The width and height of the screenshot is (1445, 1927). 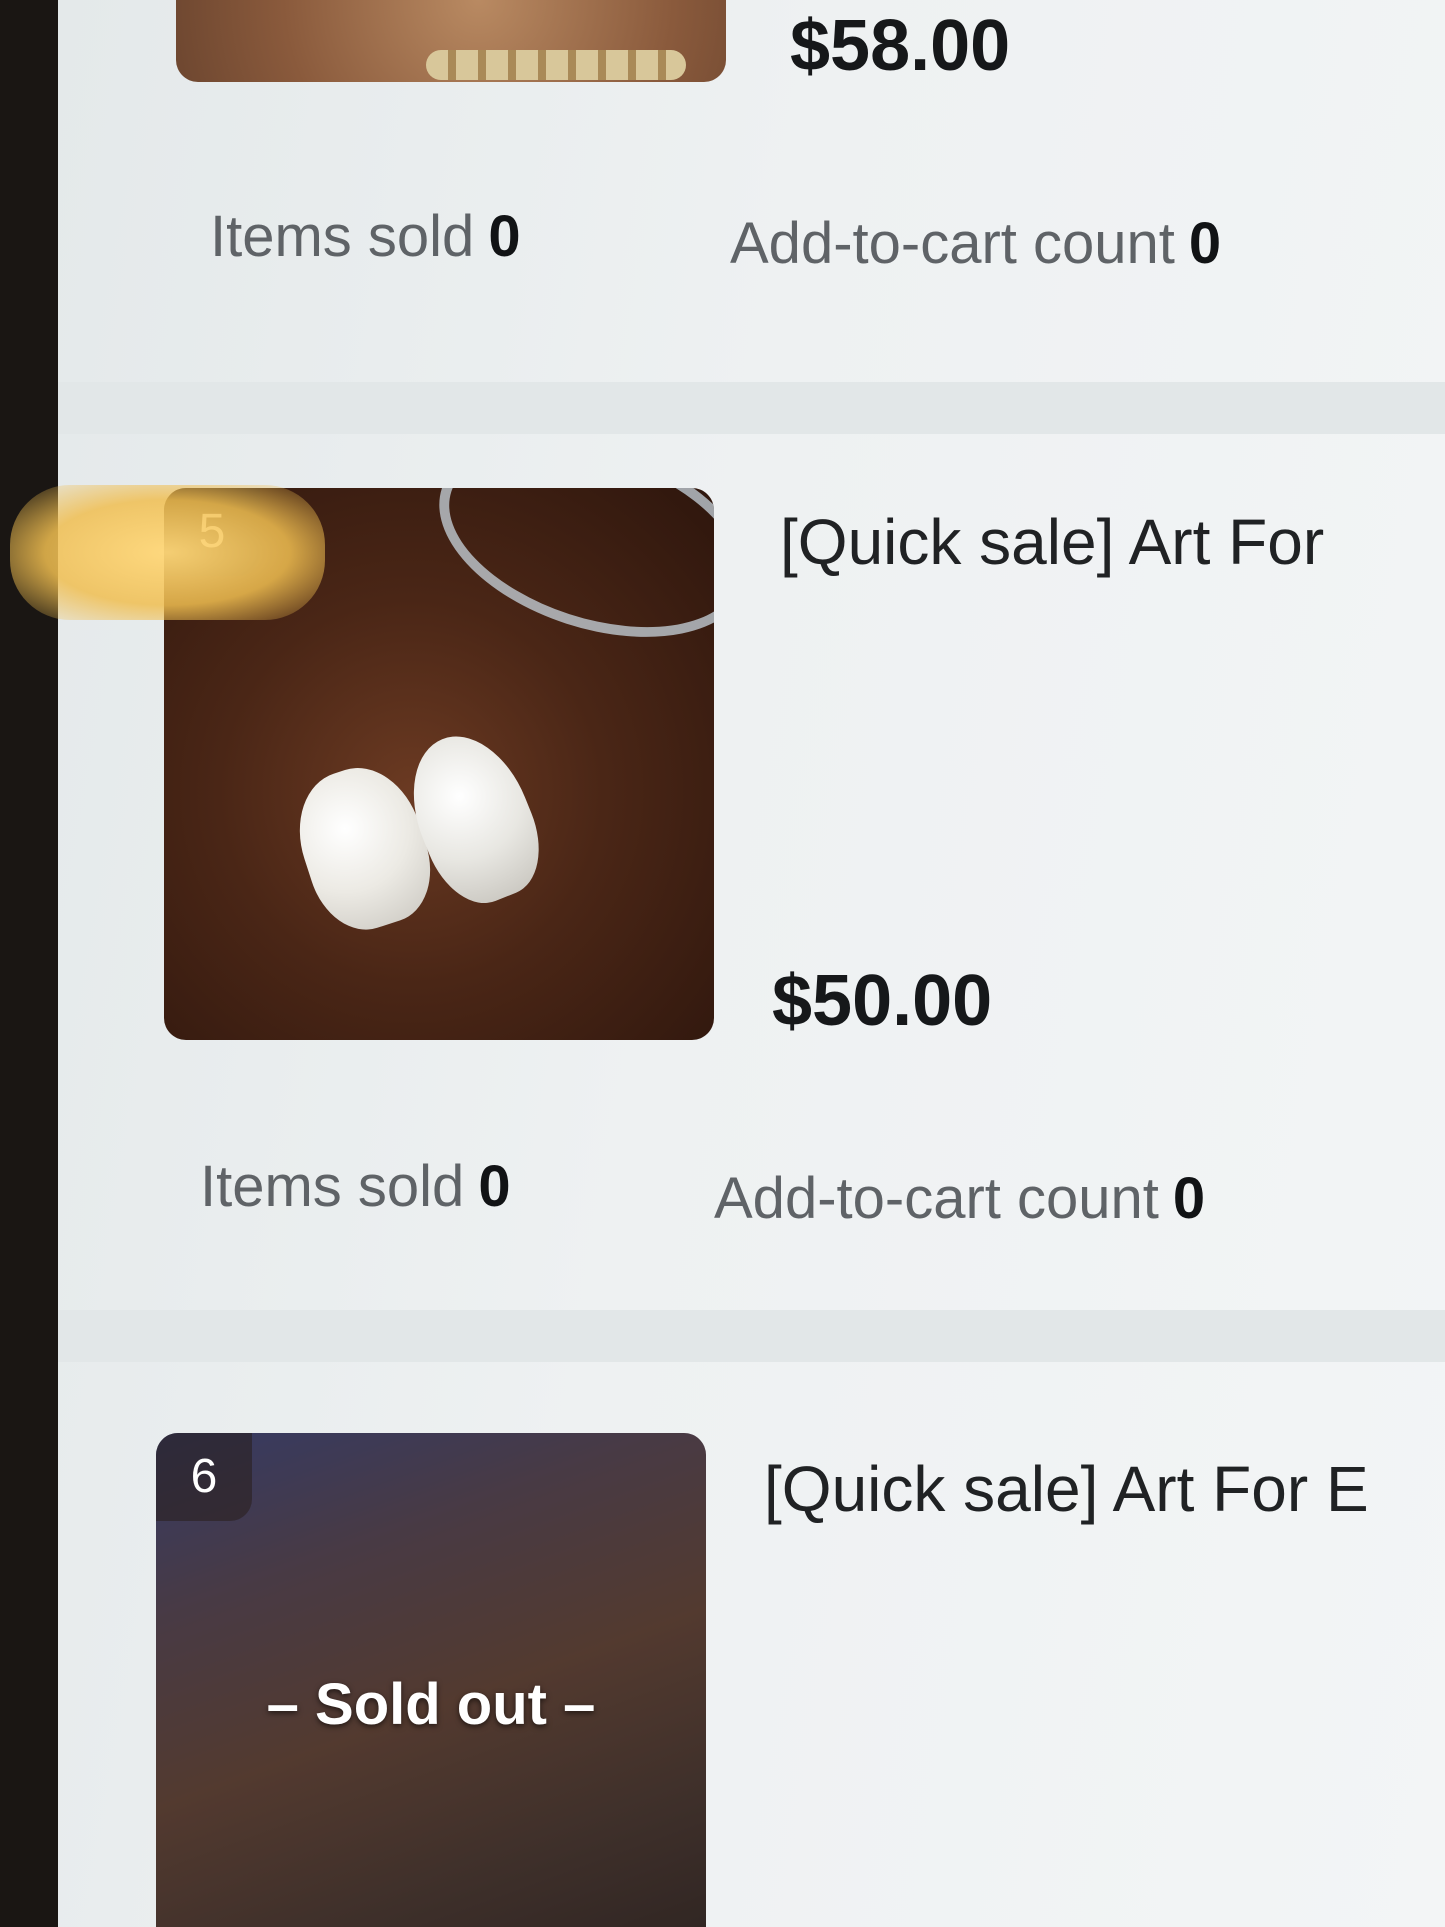 What do you see at coordinates (204, 1477) in the screenshot?
I see `item-index-badge: 6` at bounding box center [204, 1477].